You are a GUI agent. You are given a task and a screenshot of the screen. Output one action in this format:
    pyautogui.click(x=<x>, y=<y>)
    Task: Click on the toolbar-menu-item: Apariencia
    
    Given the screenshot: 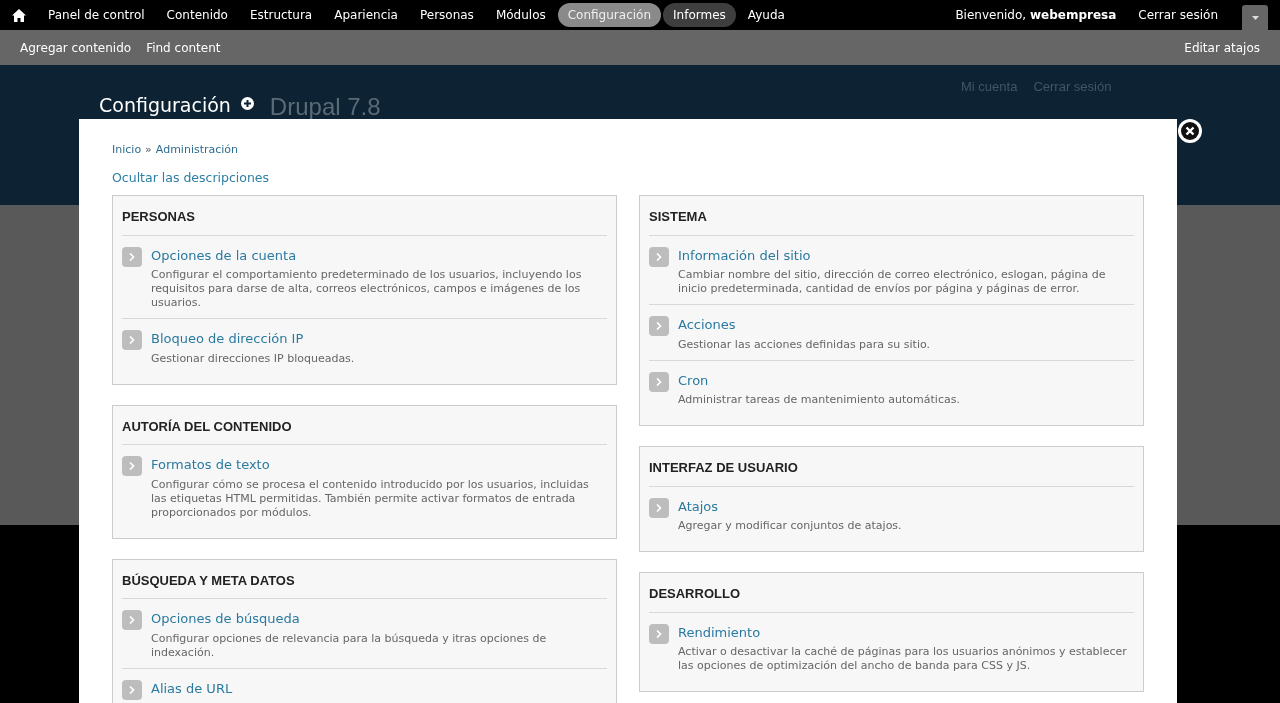 What is the action you would take?
    pyautogui.click(x=366, y=15)
    